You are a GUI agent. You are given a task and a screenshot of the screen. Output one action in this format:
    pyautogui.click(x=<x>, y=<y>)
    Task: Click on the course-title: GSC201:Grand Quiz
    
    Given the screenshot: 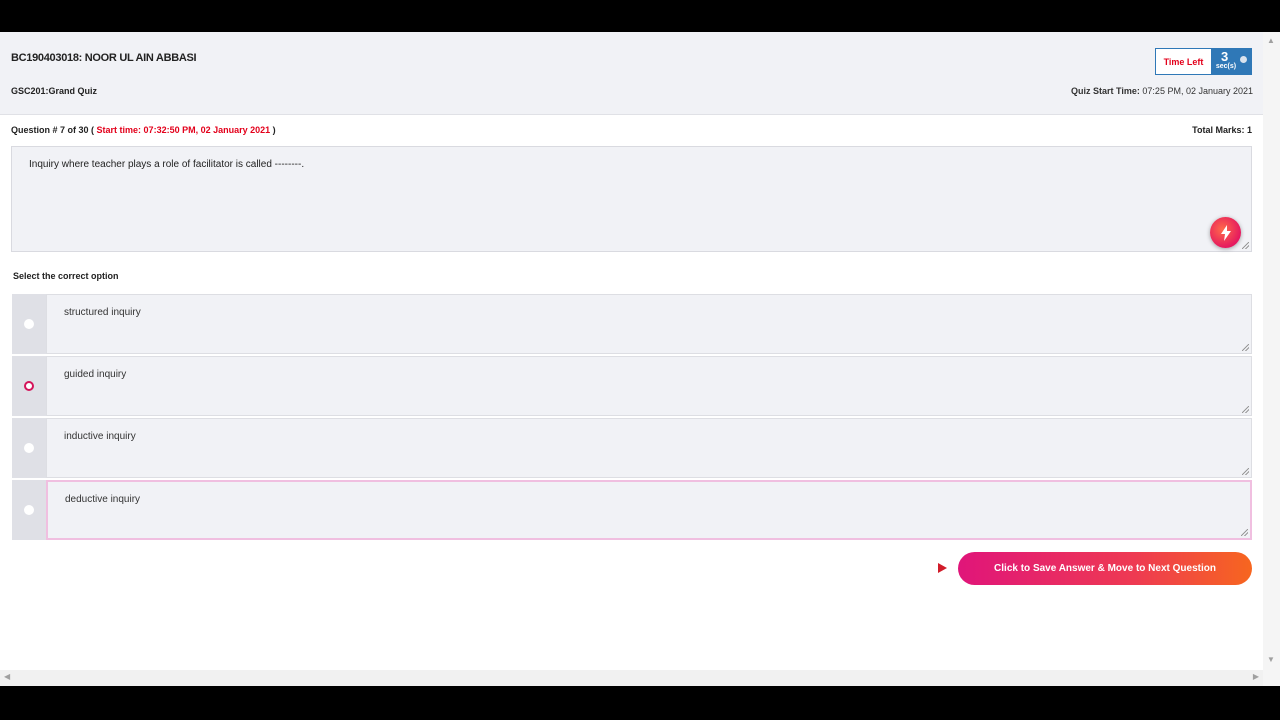 What is the action you would take?
    pyautogui.click(x=54, y=91)
    